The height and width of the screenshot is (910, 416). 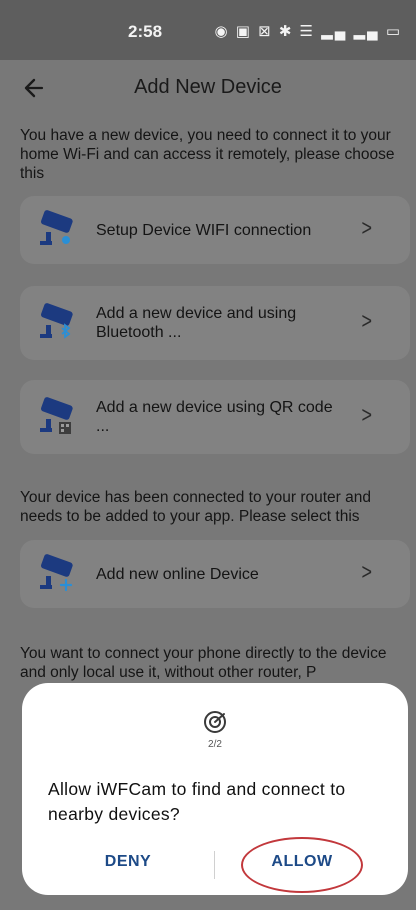 What do you see at coordinates (302, 861) in the screenshot?
I see `allow-button-label: ALLOW` at bounding box center [302, 861].